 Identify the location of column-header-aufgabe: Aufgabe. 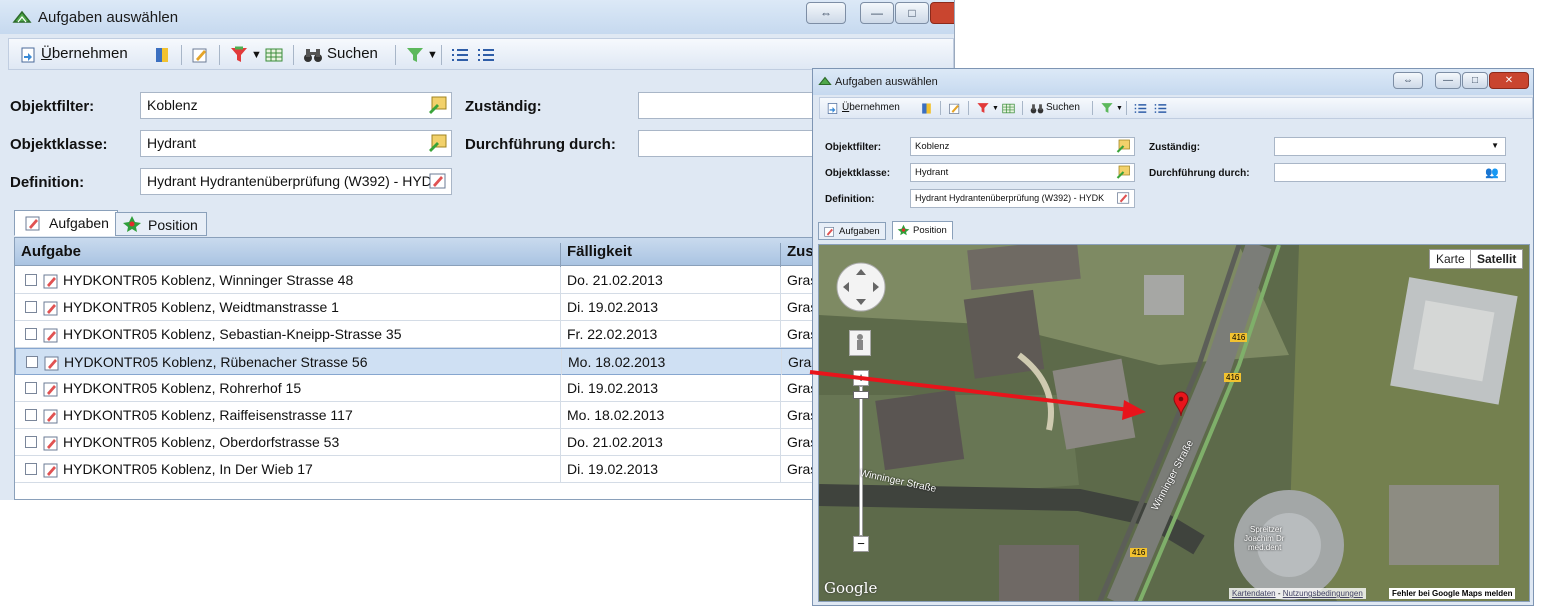
(51, 251).